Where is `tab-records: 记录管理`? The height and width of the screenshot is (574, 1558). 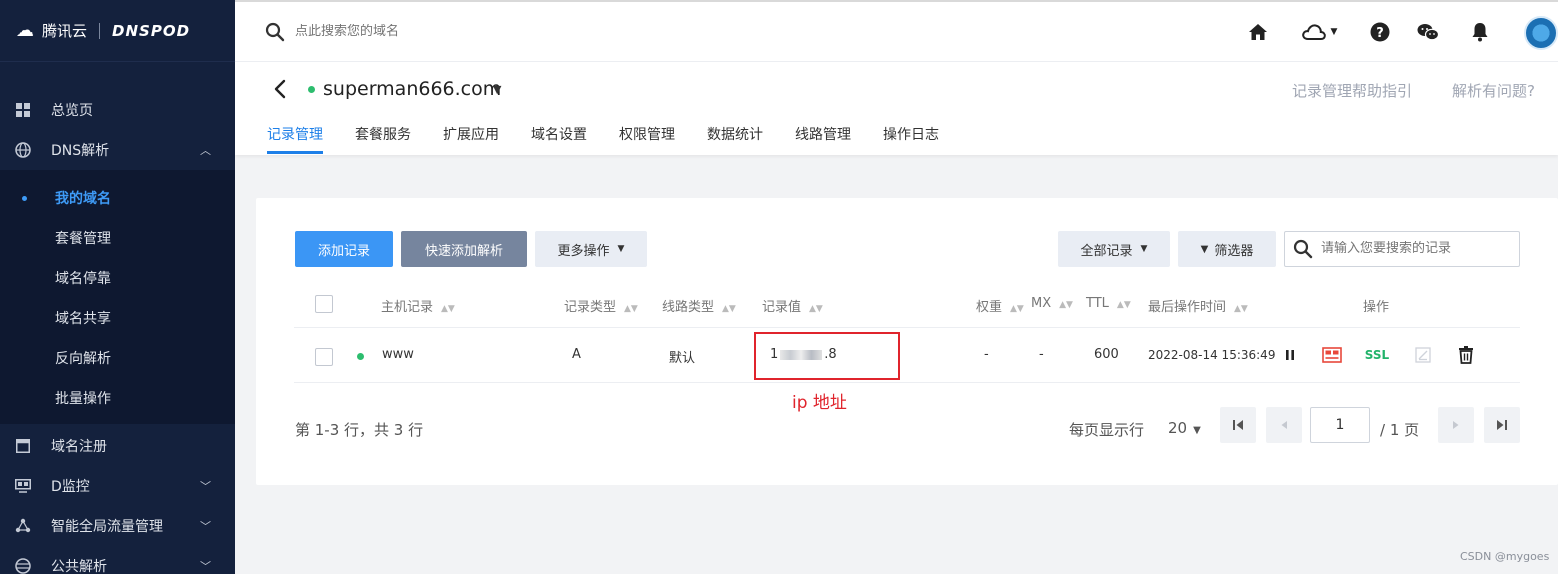 tab-records: 记录管理 is located at coordinates (295, 134).